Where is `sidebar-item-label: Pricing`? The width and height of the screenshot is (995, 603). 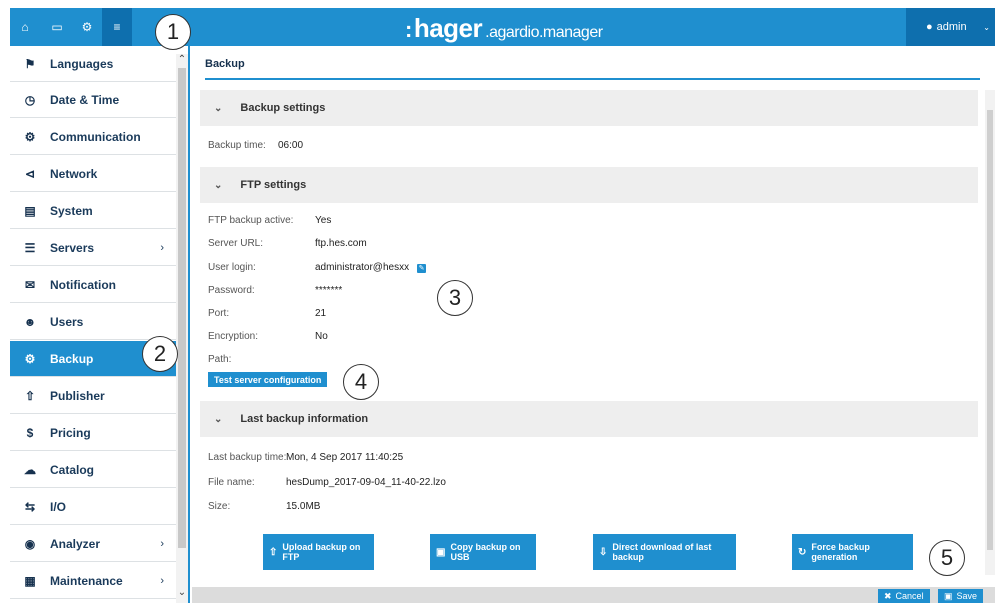
sidebar-item-label: Pricing is located at coordinates (70, 432).